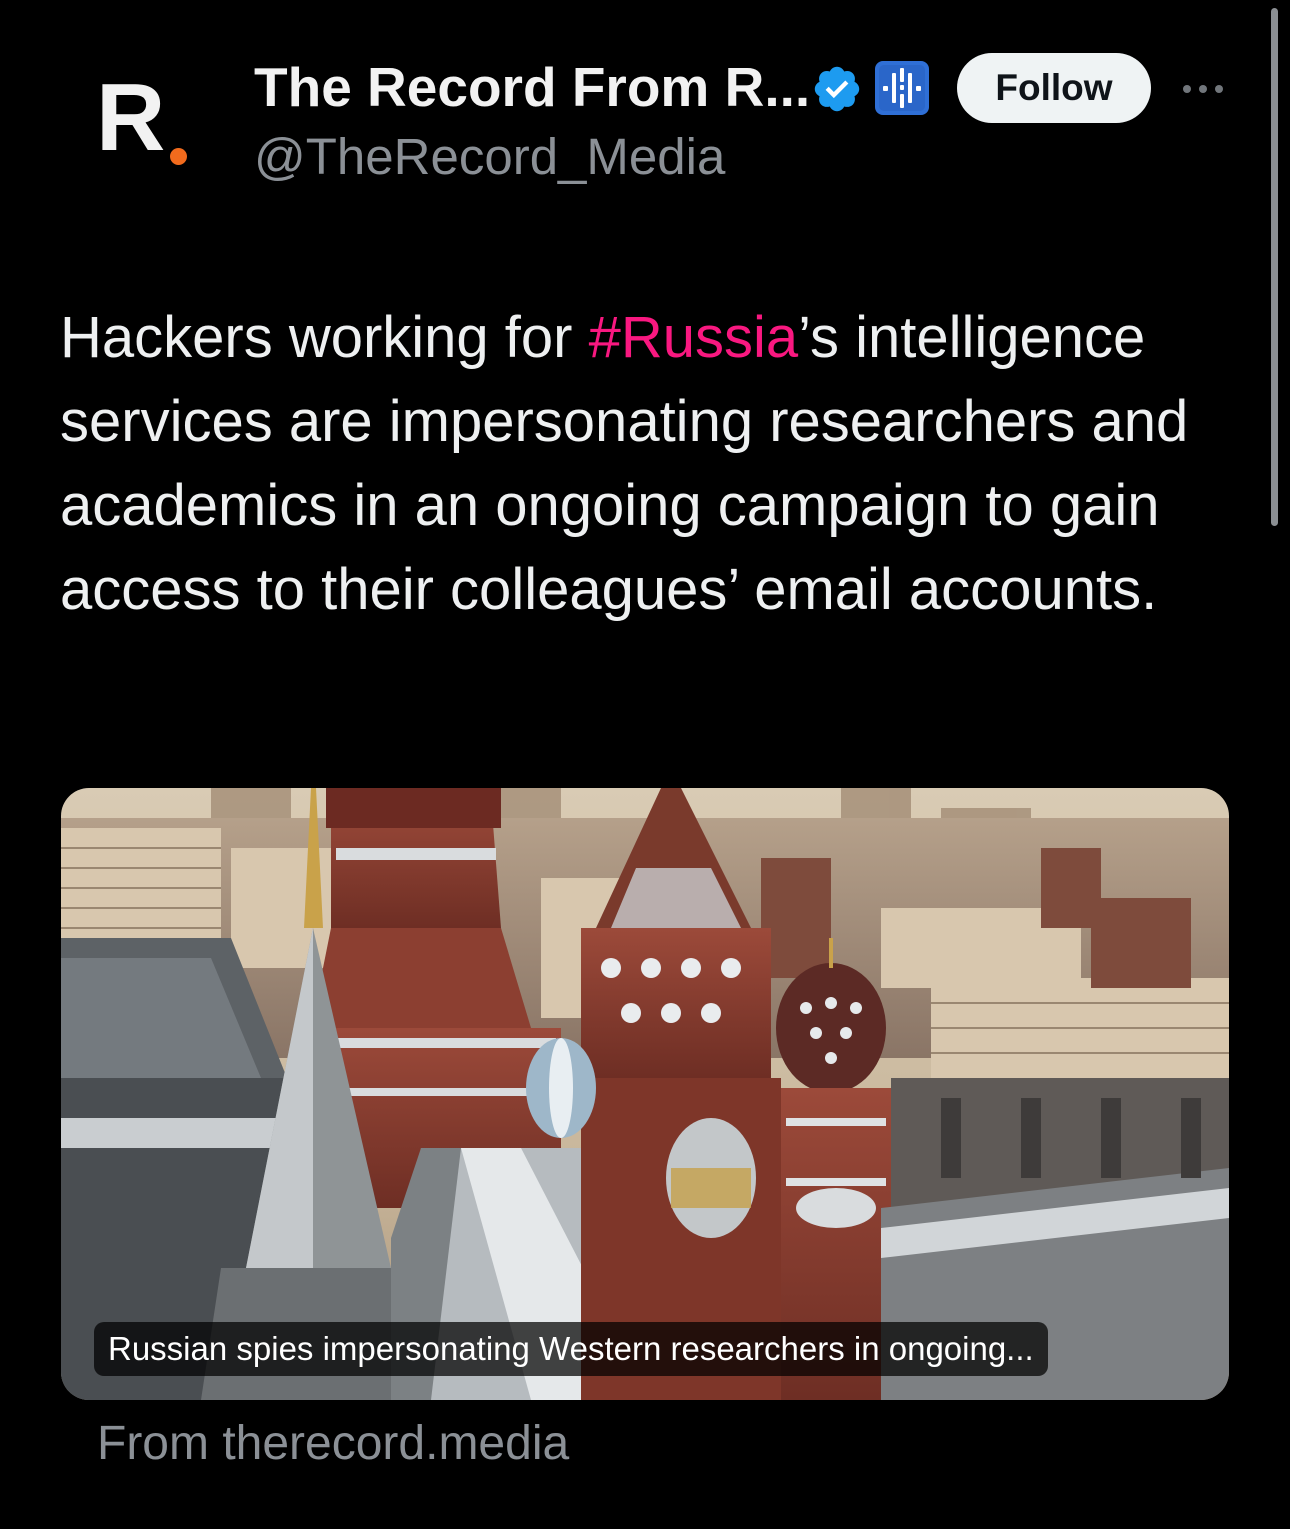 Image resolution: width=1290 pixels, height=1529 pixels. Describe the element at coordinates (694, 337) in the screenshot. I see `hashtag-link: #Russia` at that location.